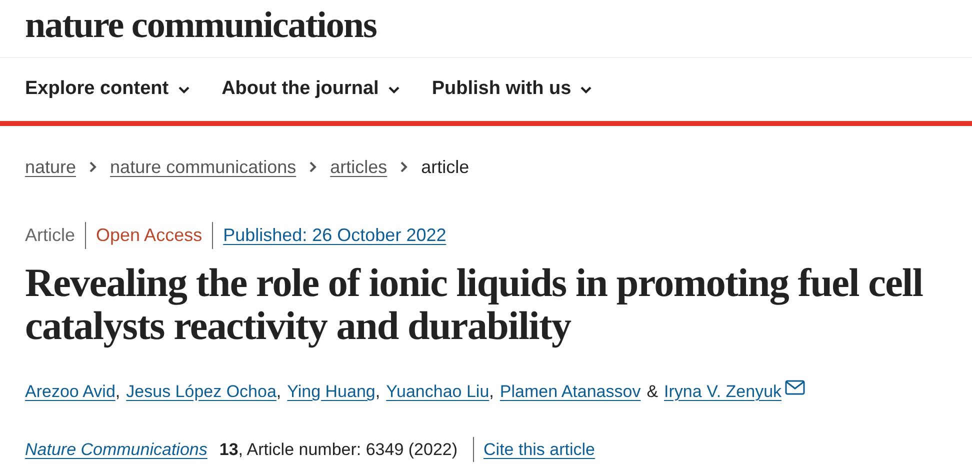 Image resolution: width=972 pixels, height=475 pixels. What do you see at coordinates (200, 25) in the screenshot?
I see `site-logo: nature communications` at bounding box center [200, 25].